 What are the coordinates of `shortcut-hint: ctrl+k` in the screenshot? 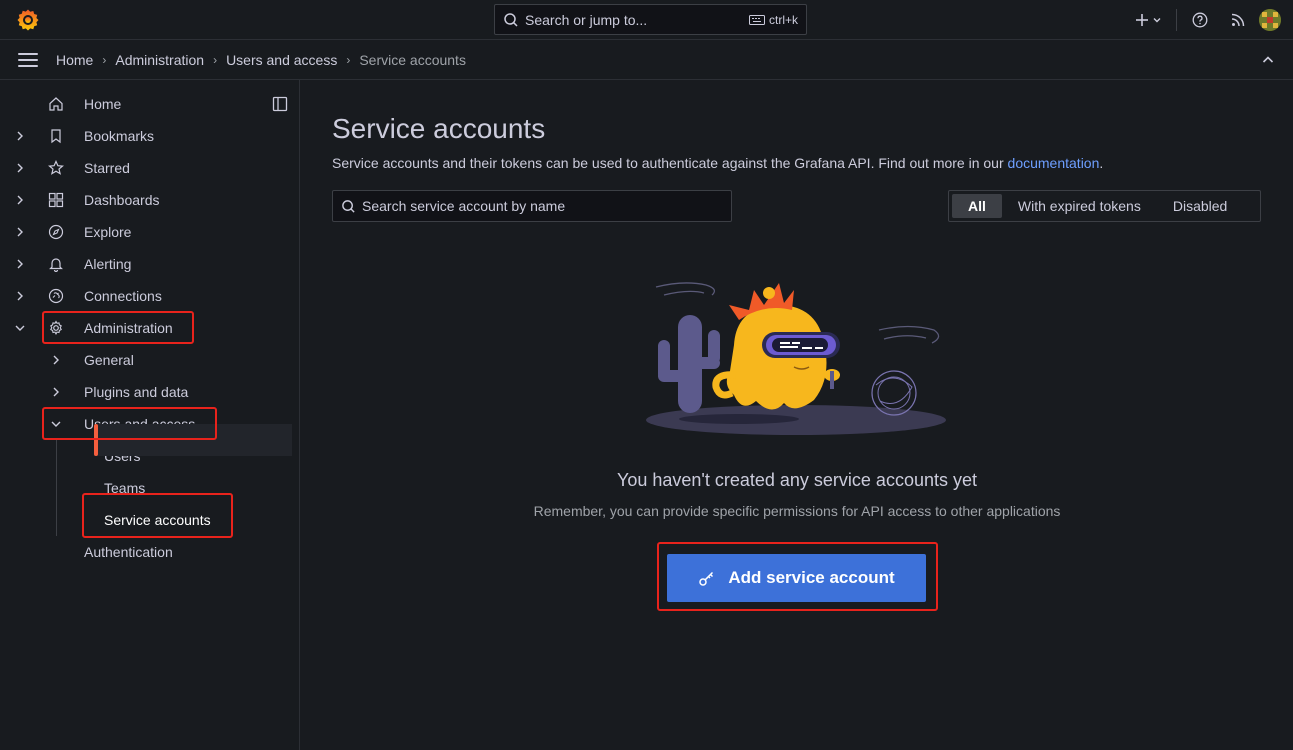 It's located at (773, 19).